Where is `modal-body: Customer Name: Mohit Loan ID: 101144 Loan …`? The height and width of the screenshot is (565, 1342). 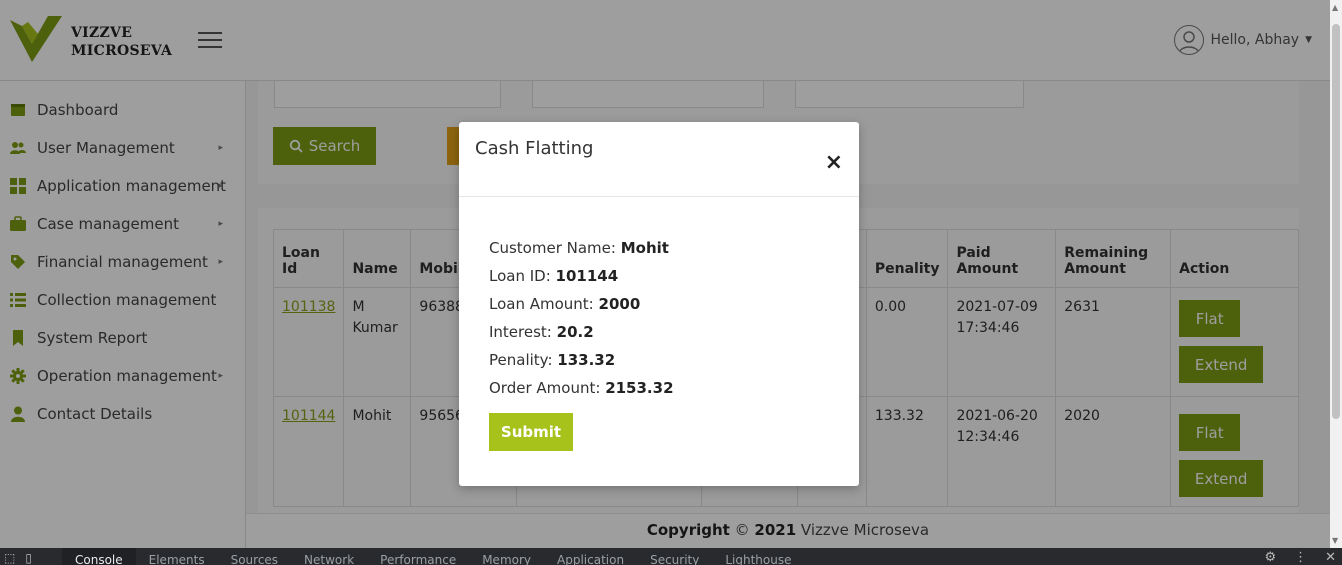 modal-body: Customer Name: Mohit Loan ID: 101144 Loan … is located at coordinates (659, 324).